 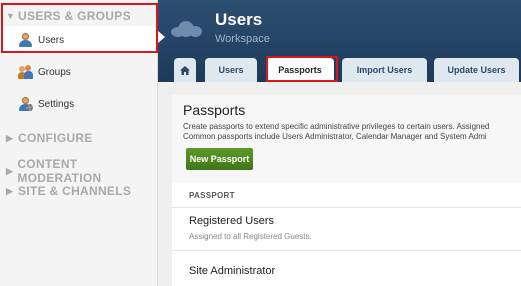 I want to click on tab-update-users: Update Users, so click(x=476, y=70).